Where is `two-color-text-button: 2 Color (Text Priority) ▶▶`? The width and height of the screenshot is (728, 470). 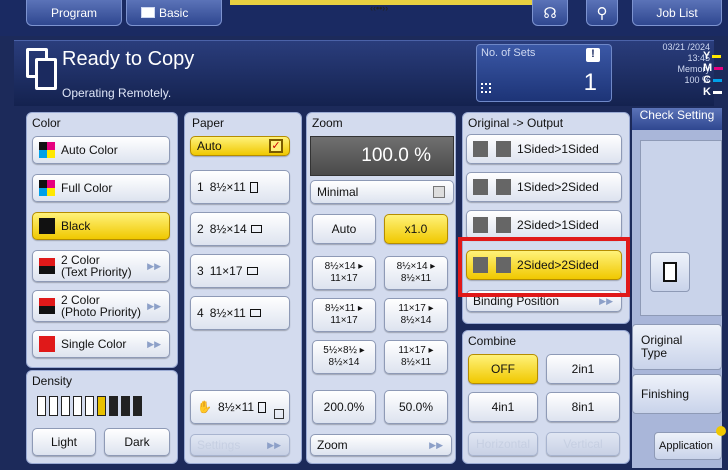
two-color-text-button: 2 Color (Text Priority) ▶▶ is located at coordinates (101, 266).